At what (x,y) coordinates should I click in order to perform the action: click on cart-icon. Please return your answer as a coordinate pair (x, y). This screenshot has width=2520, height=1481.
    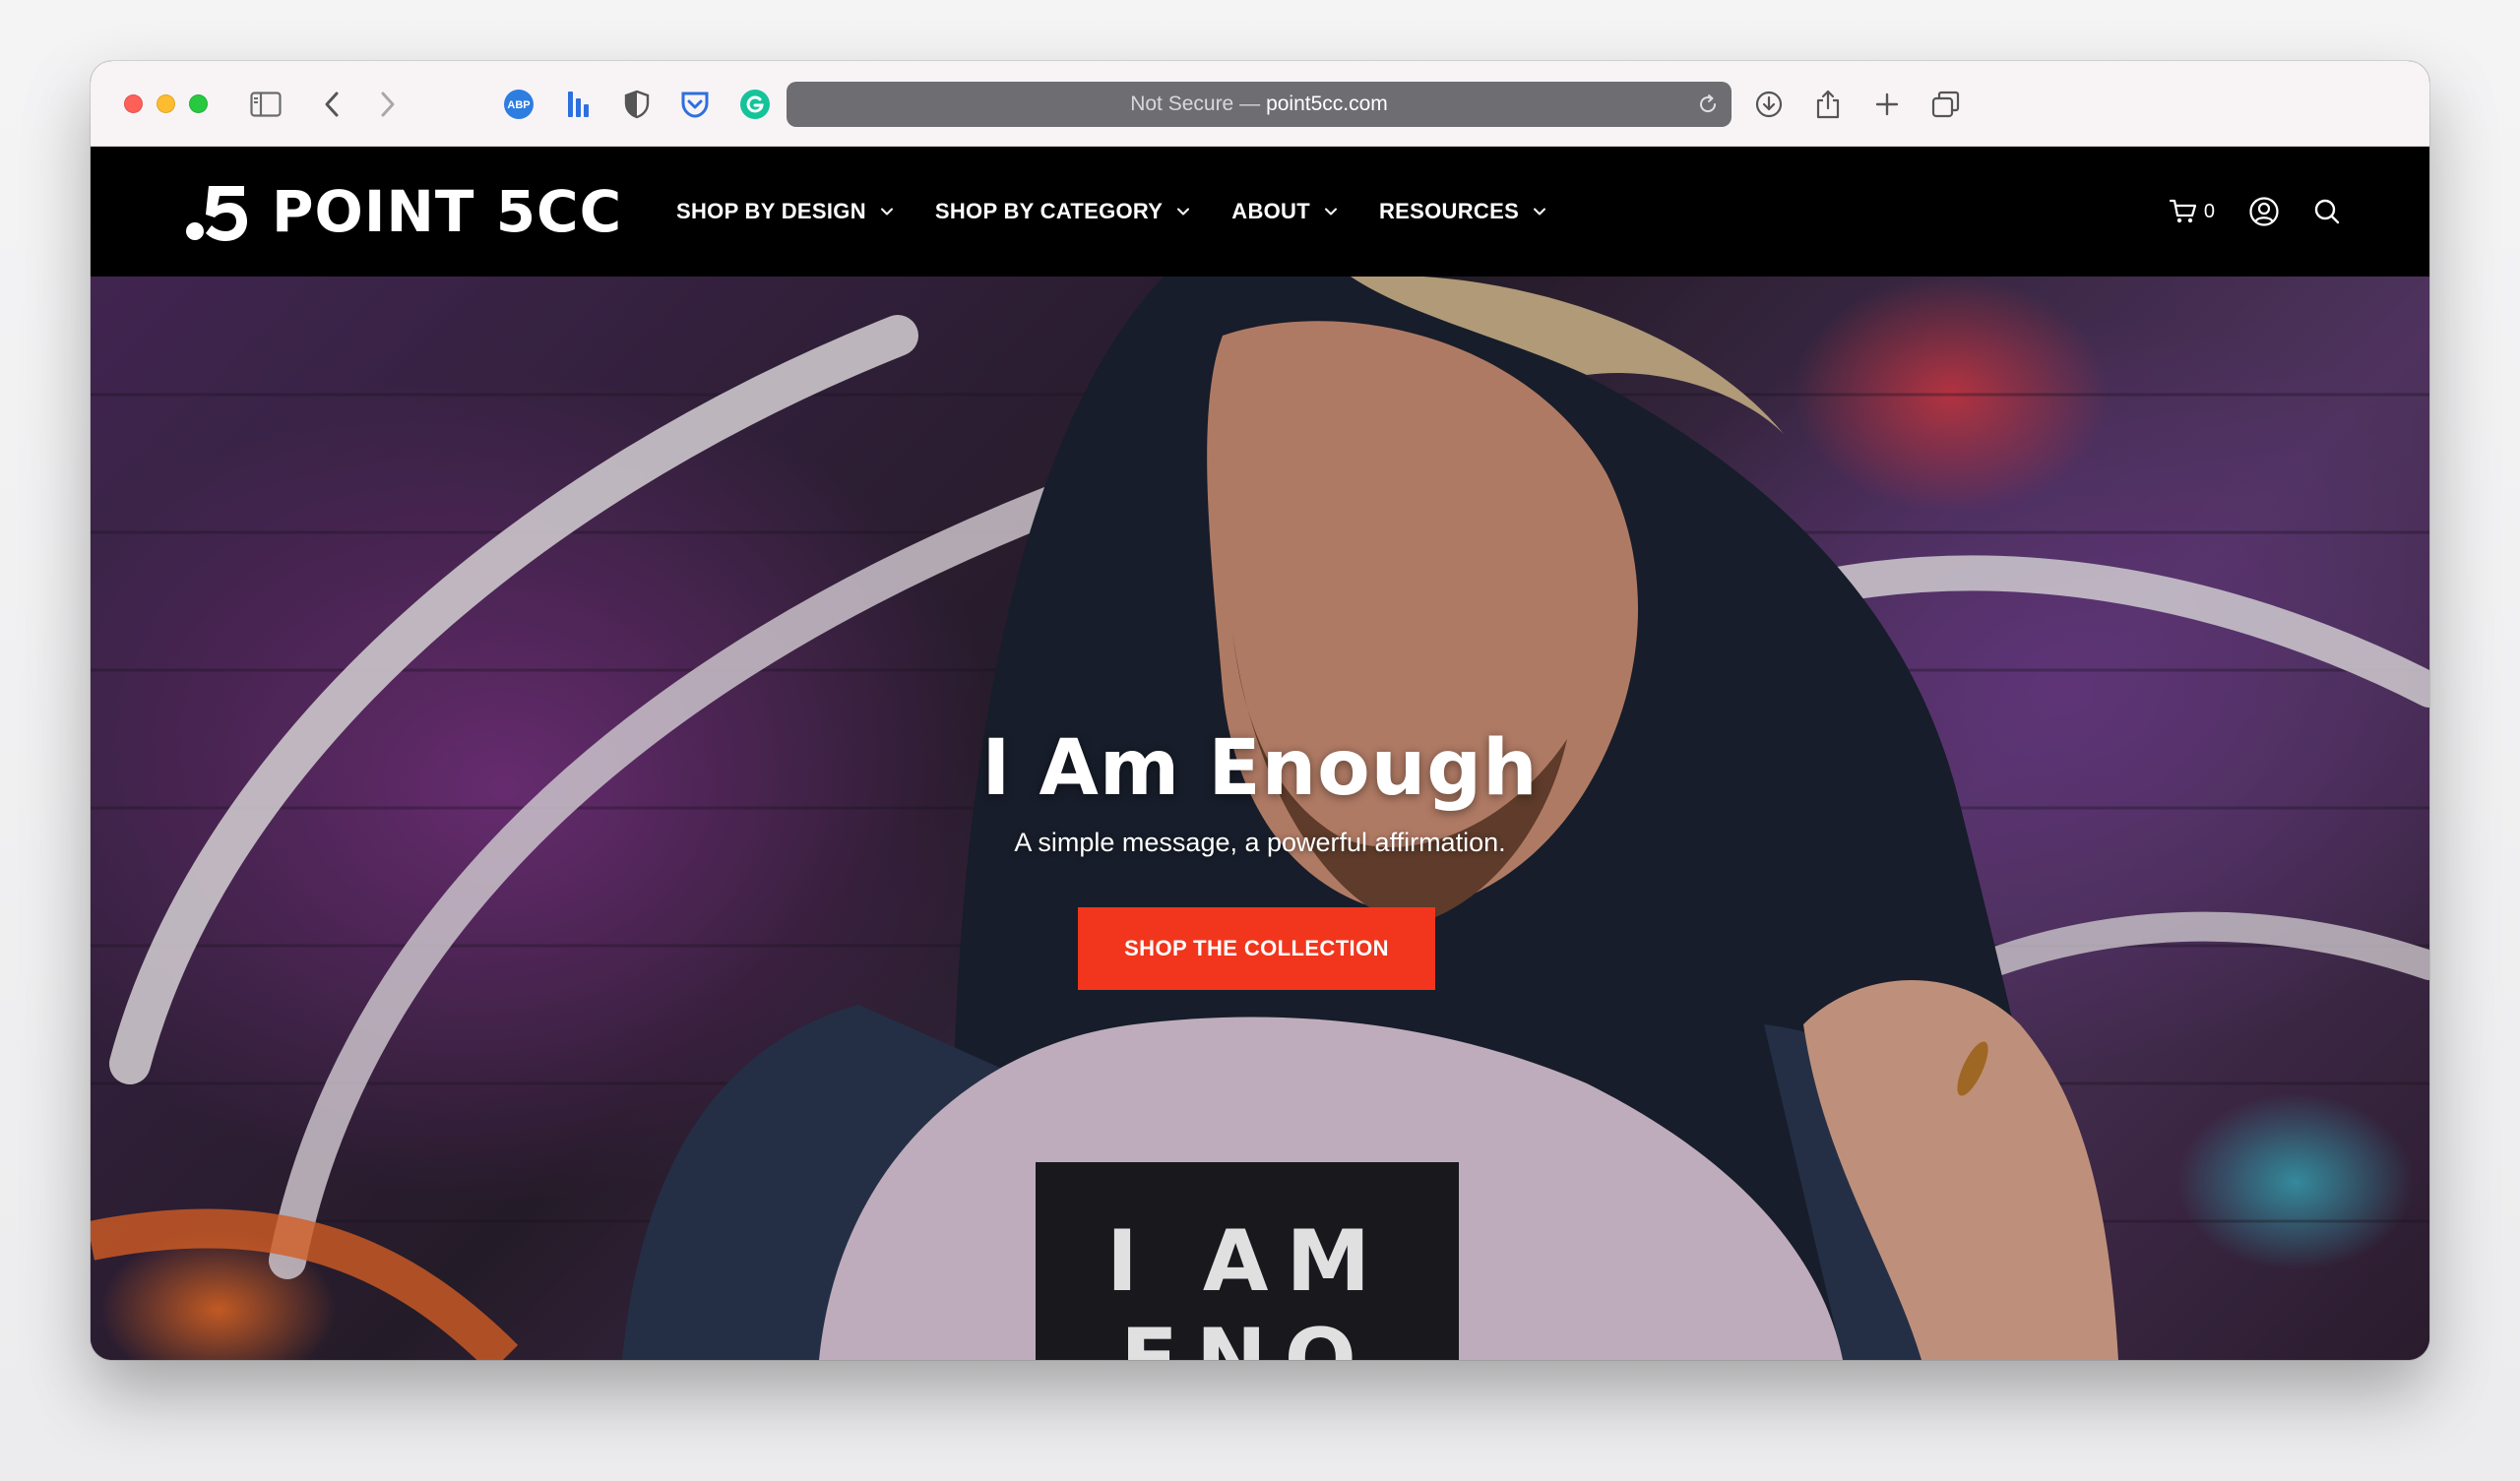
    Looking at the image, I should click on (2182, 211).